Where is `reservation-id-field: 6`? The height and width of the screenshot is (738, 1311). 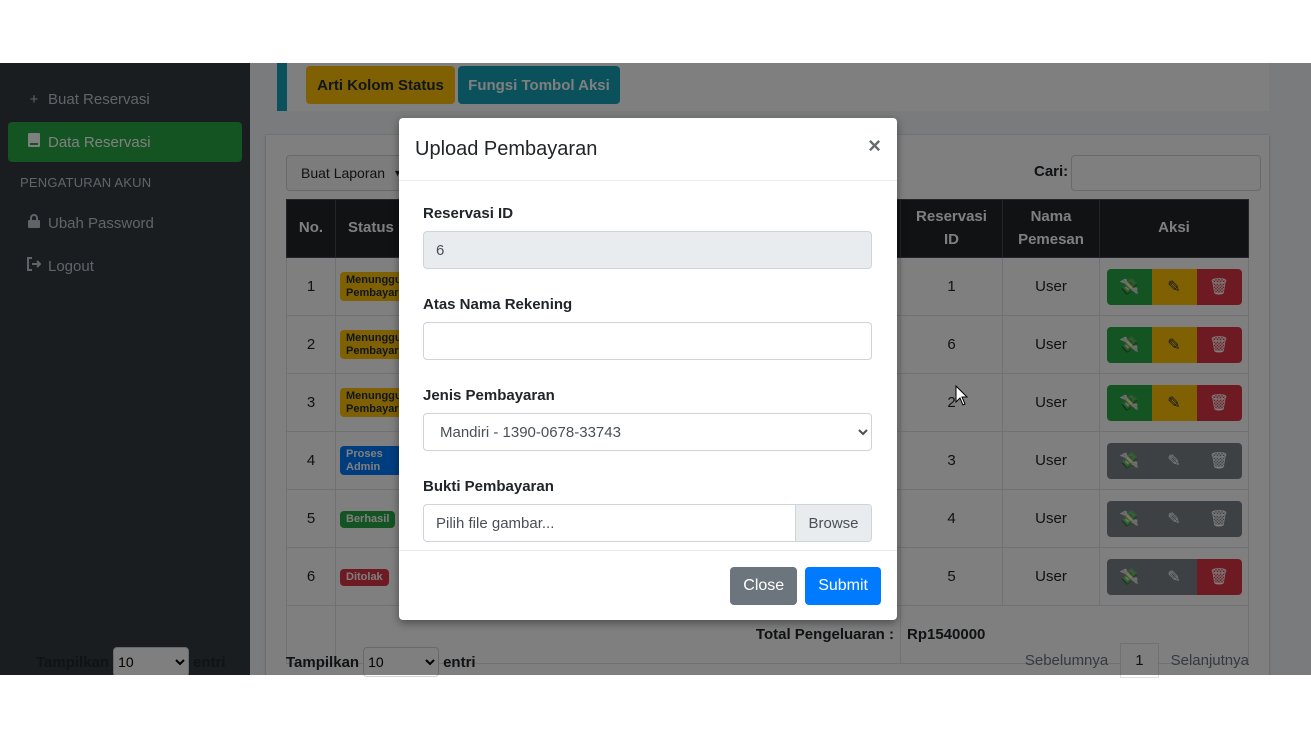
reservation-id-field: 6 is located at coordinates (647, 250).